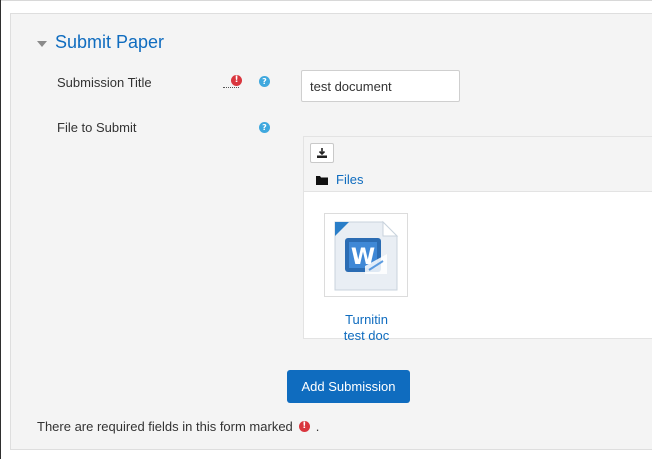 The image size is (652, 459). I want to click on file-name: Turnitin test doc, so click(366, 326).